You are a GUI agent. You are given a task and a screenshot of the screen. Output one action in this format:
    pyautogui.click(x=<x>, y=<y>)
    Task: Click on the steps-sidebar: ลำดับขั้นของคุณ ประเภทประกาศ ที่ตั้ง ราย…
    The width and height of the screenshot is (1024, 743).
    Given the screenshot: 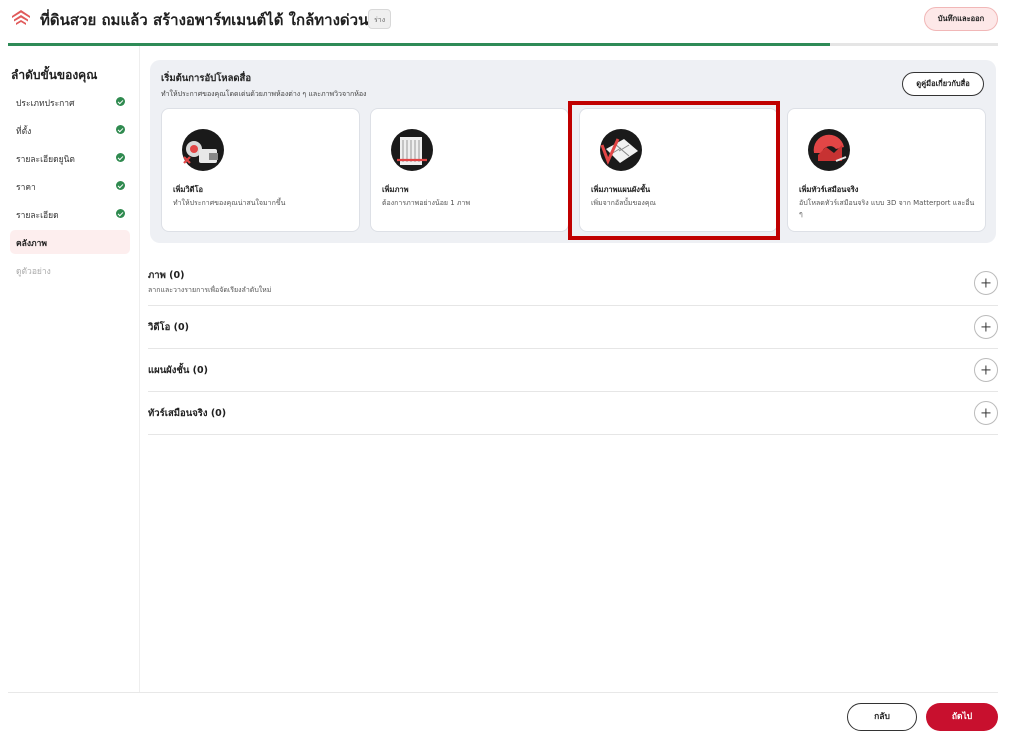 What is the action you would take?
    pyautogui.click(x=70, y=369)
    